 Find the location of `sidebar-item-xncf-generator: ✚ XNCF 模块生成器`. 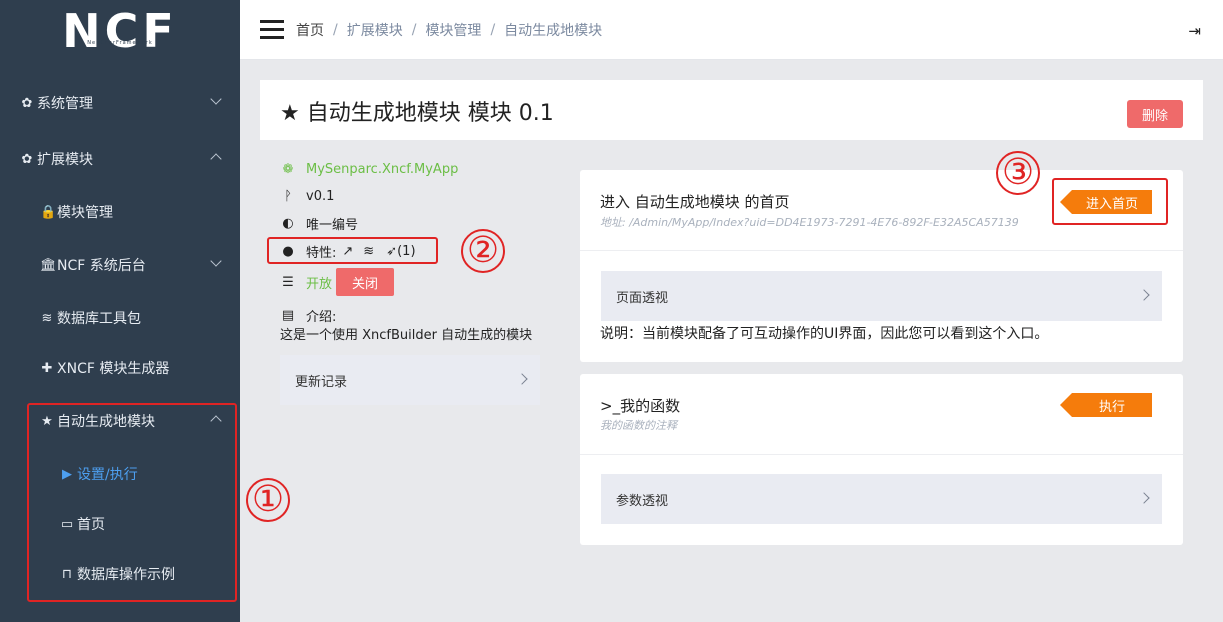

sidebar-item-xncf-generator: ✚ XNCF 模块生成器 is located at coordinates (120, 368).